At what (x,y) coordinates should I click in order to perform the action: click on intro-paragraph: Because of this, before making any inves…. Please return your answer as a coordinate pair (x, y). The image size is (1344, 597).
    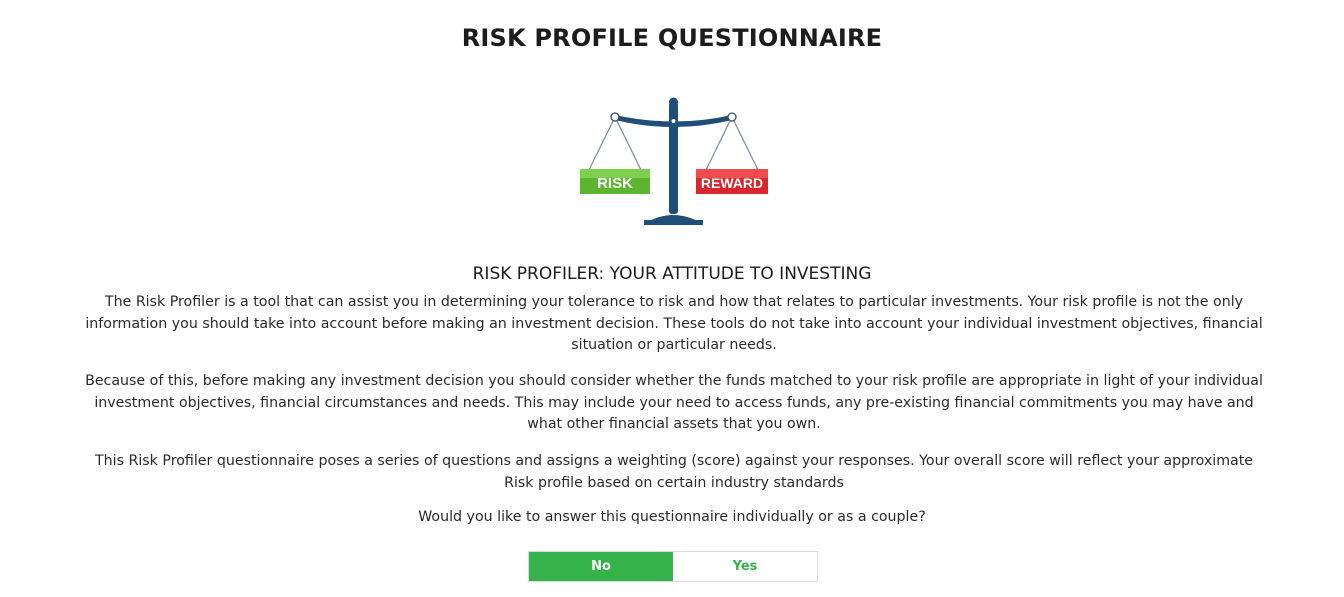
    Looking at the image, I should click on (674, 402).